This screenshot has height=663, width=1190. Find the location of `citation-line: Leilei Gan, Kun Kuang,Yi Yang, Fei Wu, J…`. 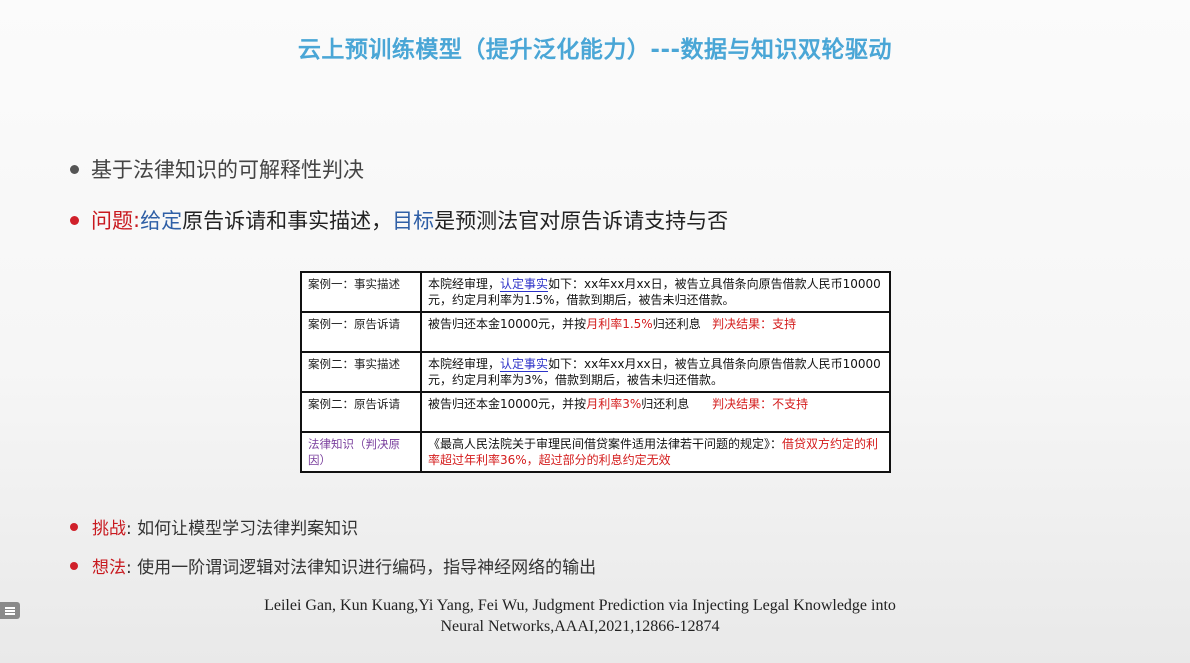

citation-line: Leilei Gan, Kun Kuang,Yi Yang, Fei Wu, J… is located at coordinates (580, 605).